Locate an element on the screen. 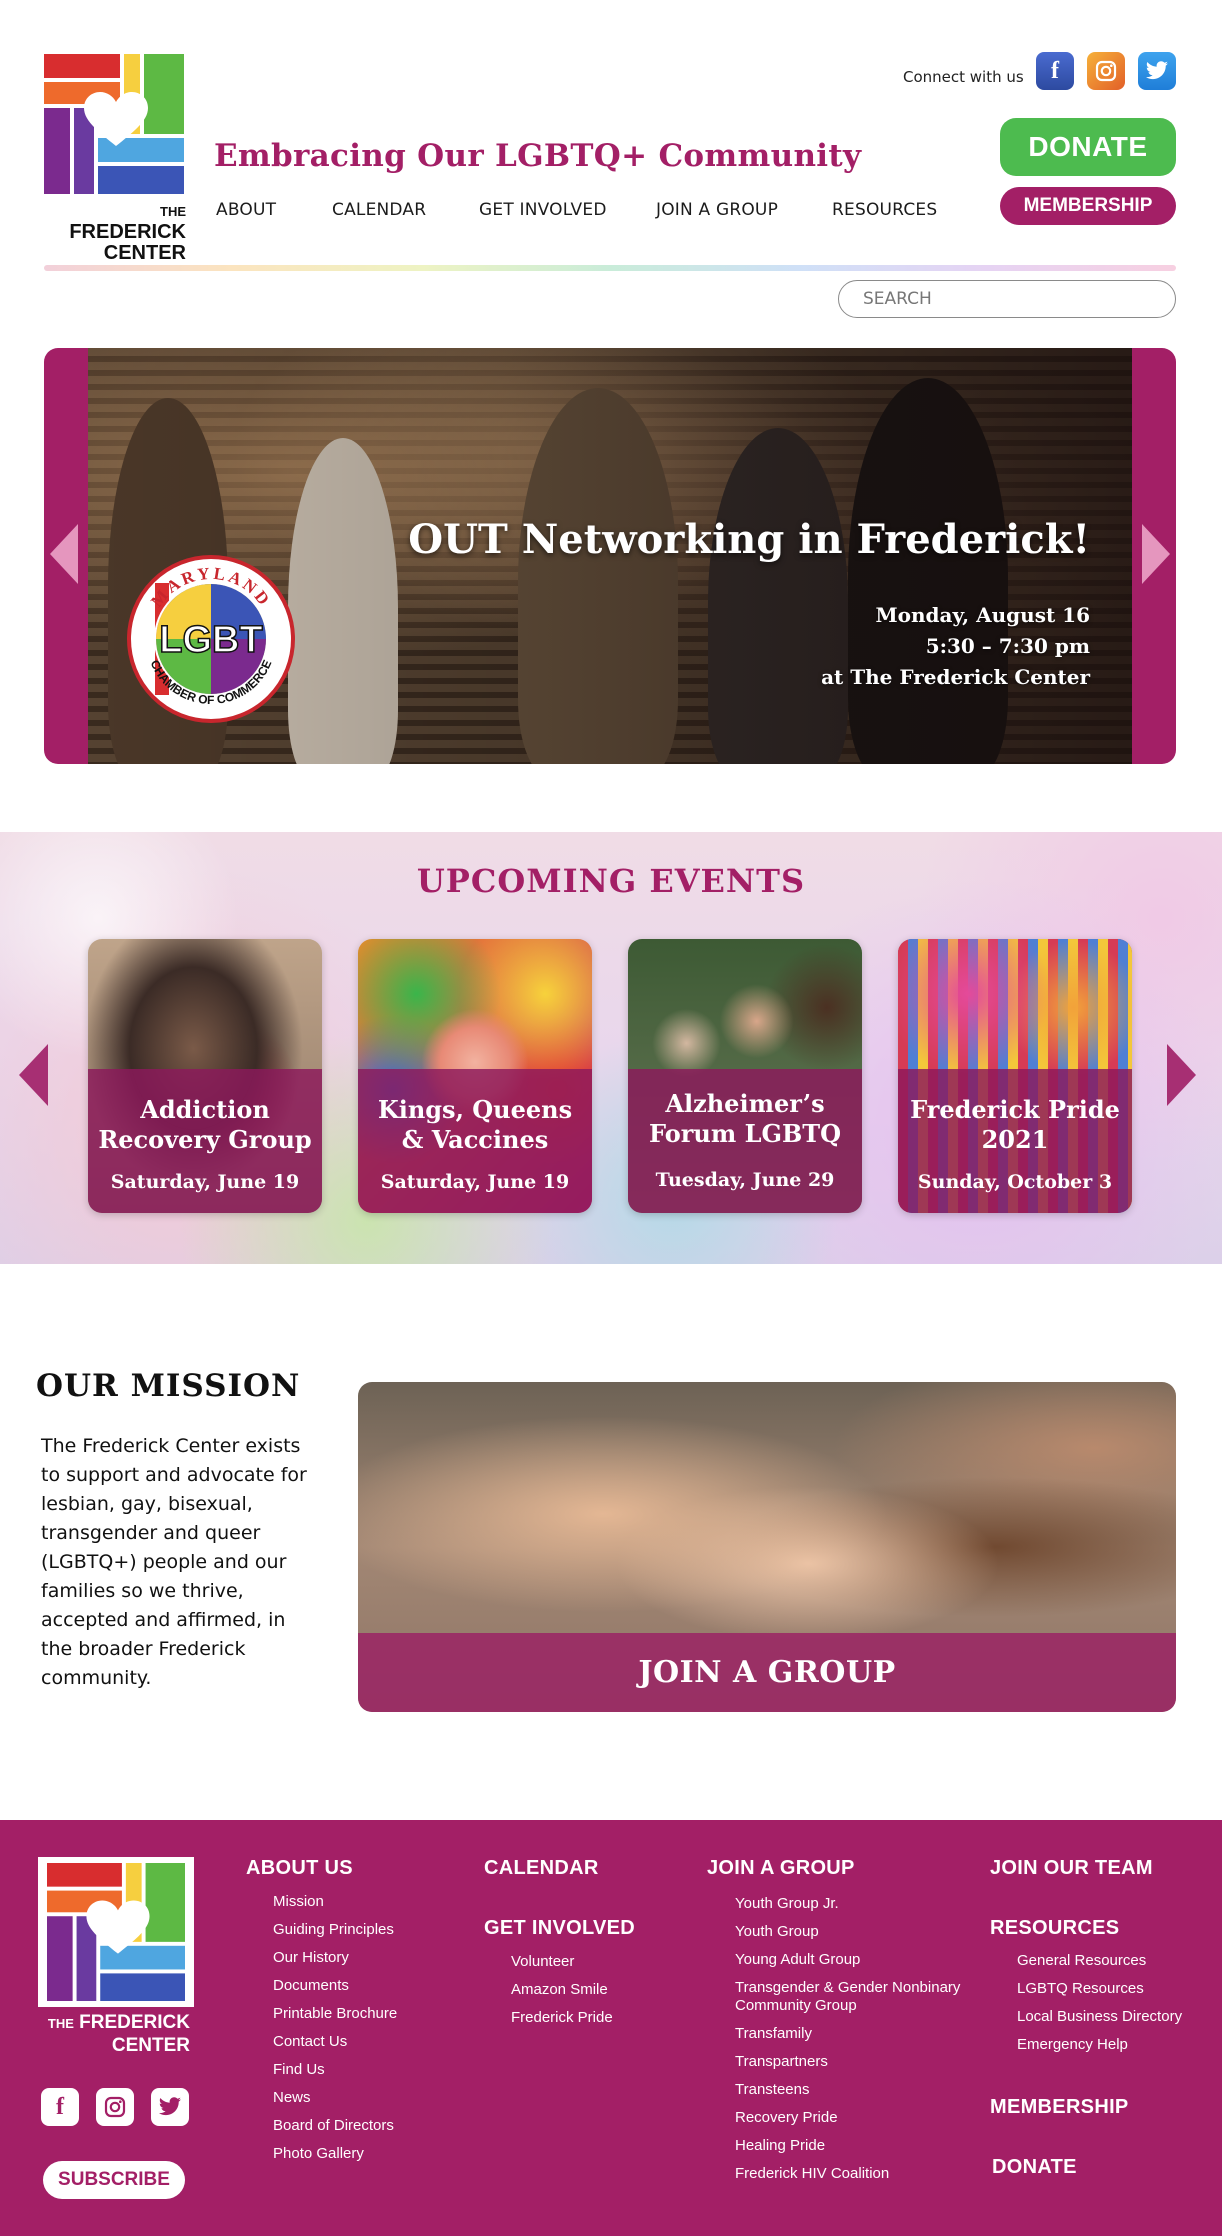  footer-link: Healing Pride is located at coordinates (850, 2146).